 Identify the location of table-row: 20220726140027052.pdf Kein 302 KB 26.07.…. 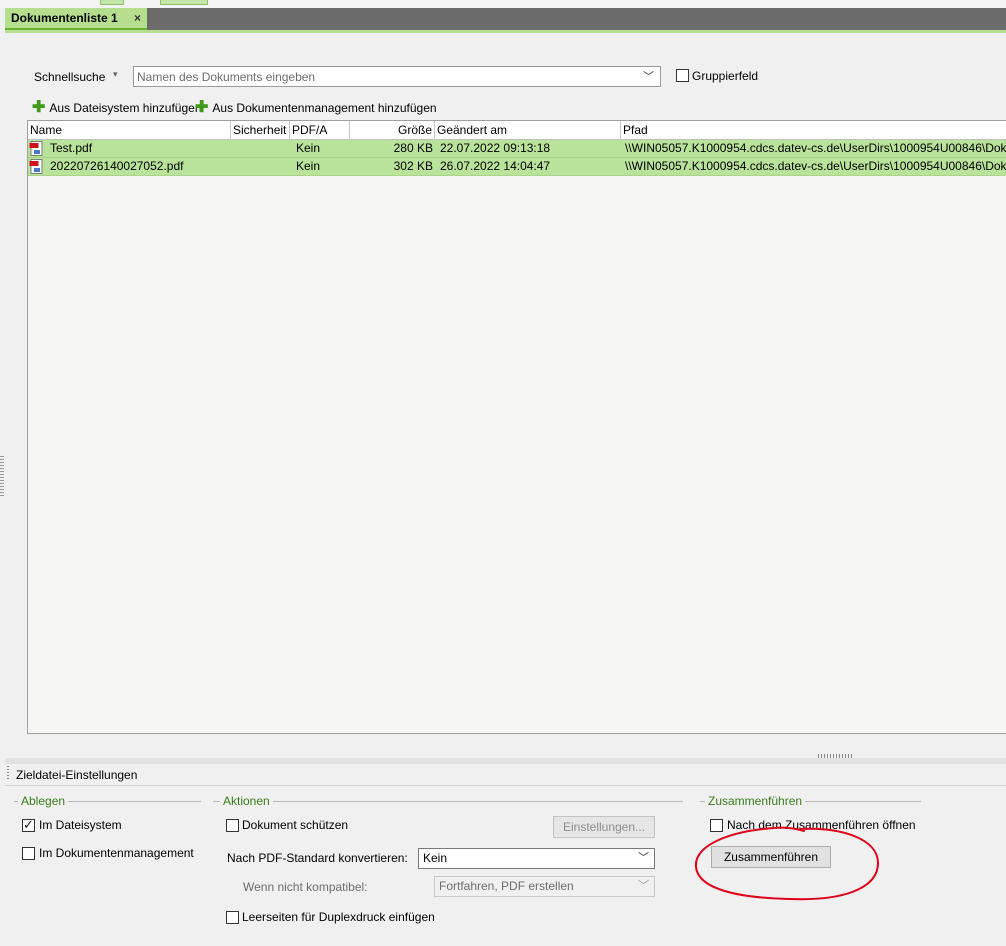
(517, 167).